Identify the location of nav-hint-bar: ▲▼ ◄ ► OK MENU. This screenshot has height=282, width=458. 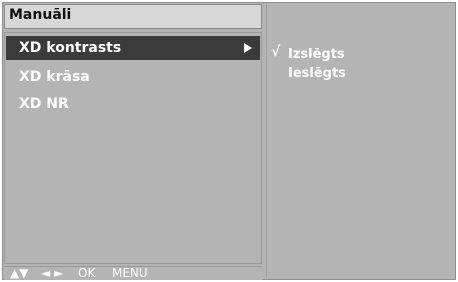
(133, 273).